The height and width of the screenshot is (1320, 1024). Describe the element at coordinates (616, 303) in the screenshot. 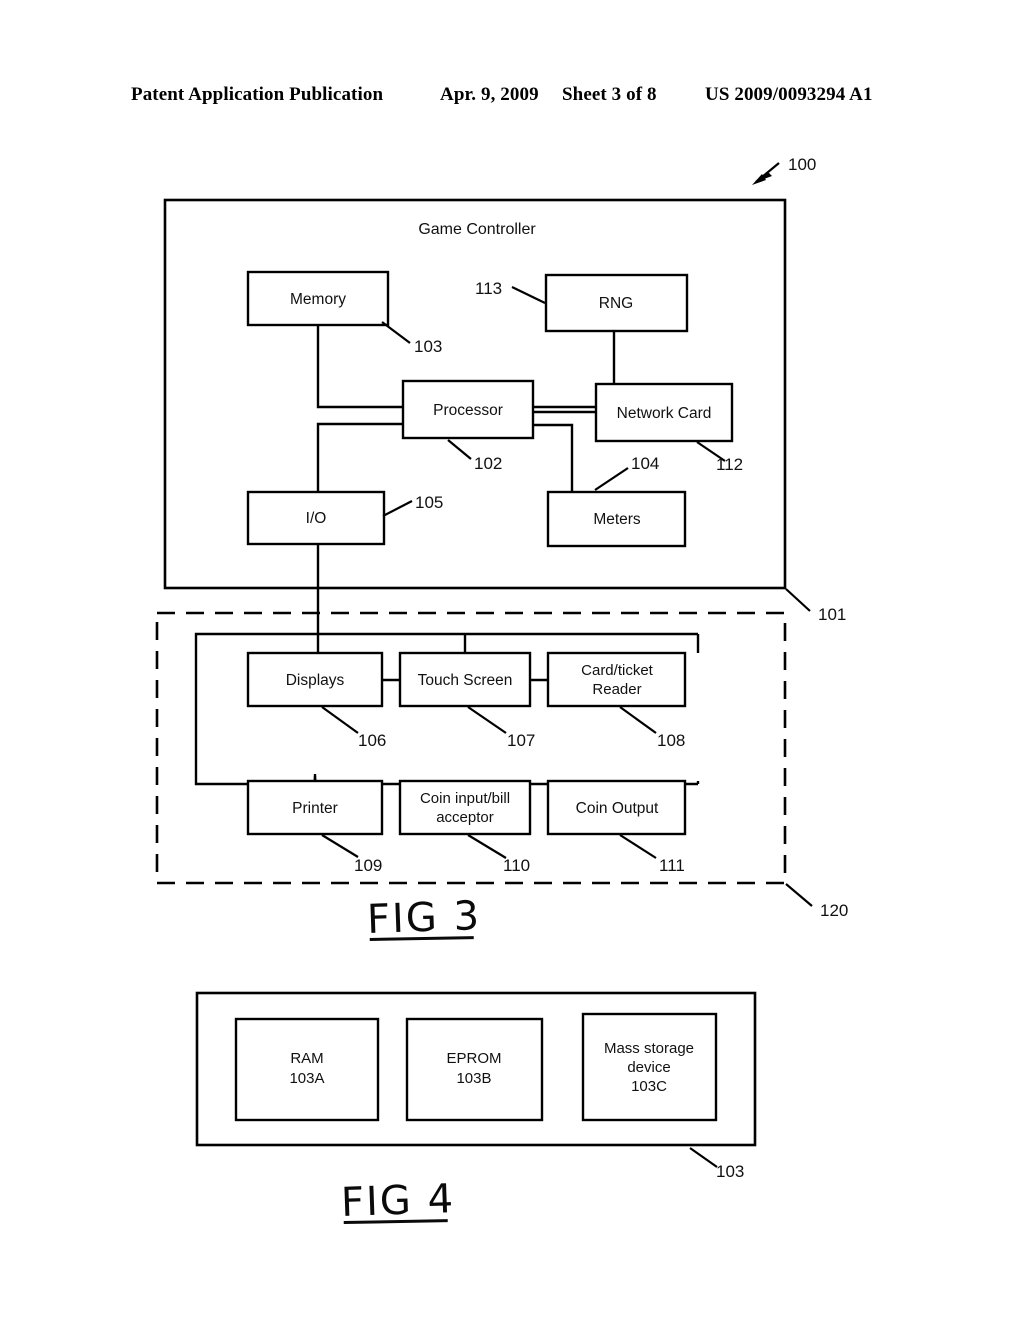

I see `block-rng-label: RNG` at that location.